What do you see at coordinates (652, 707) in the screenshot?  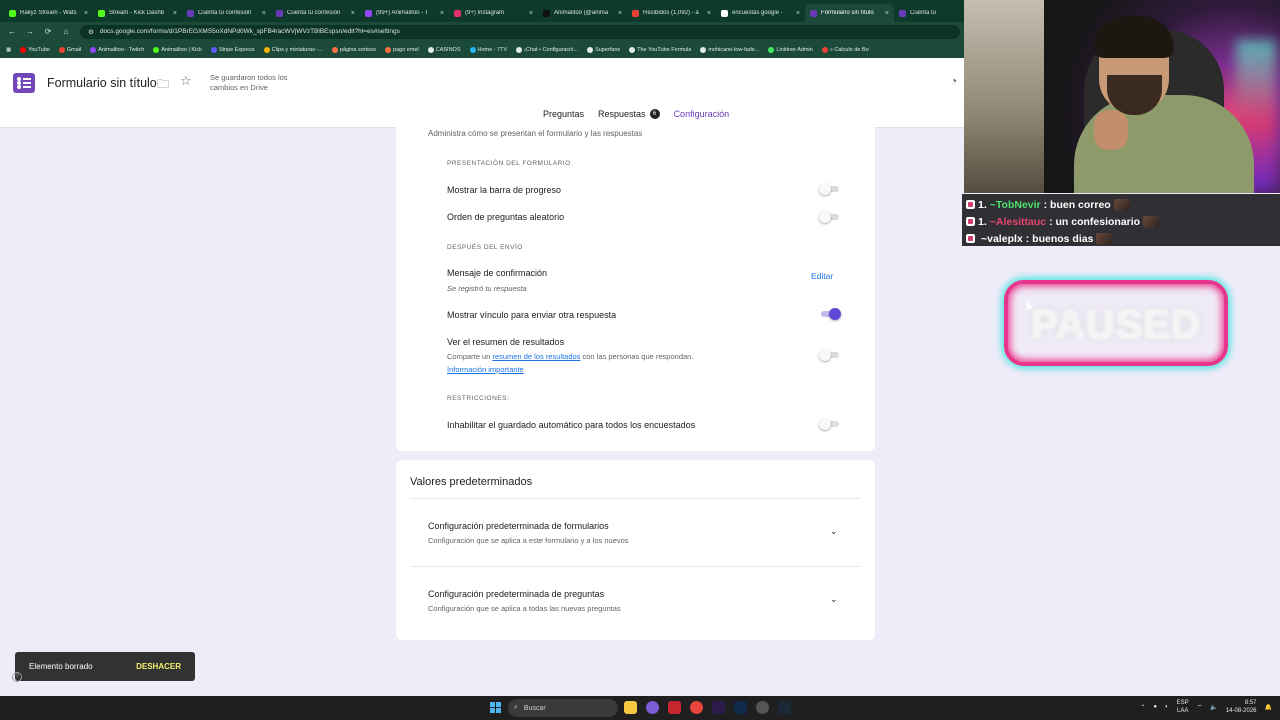 I see `discord-icon` at bounding box center [652, 707].